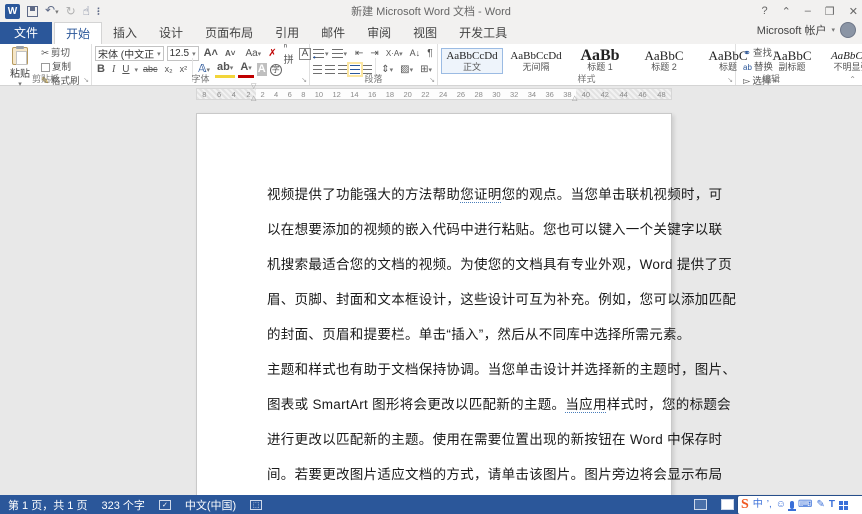  I want to click on minimize-icon: –, so click(808, 11).